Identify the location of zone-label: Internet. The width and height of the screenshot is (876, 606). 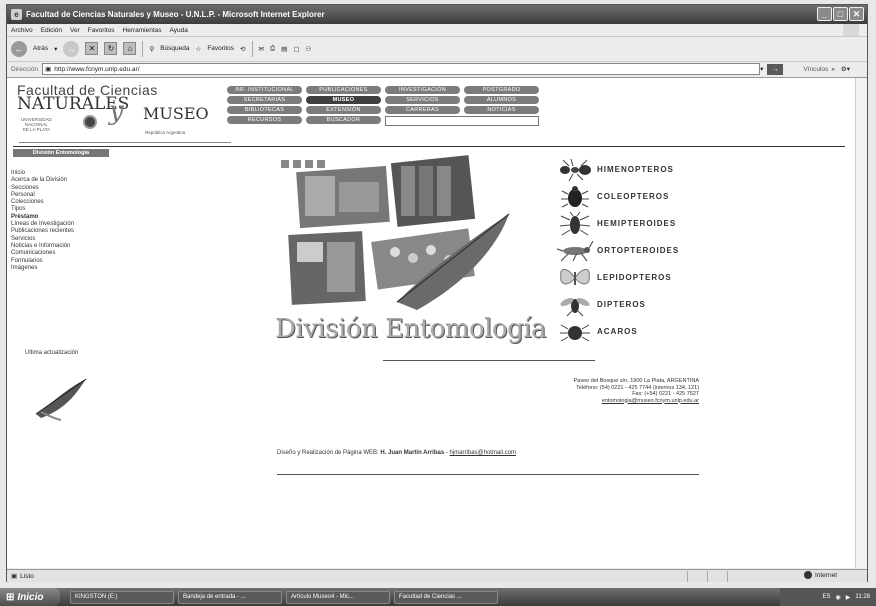
(825, 575).